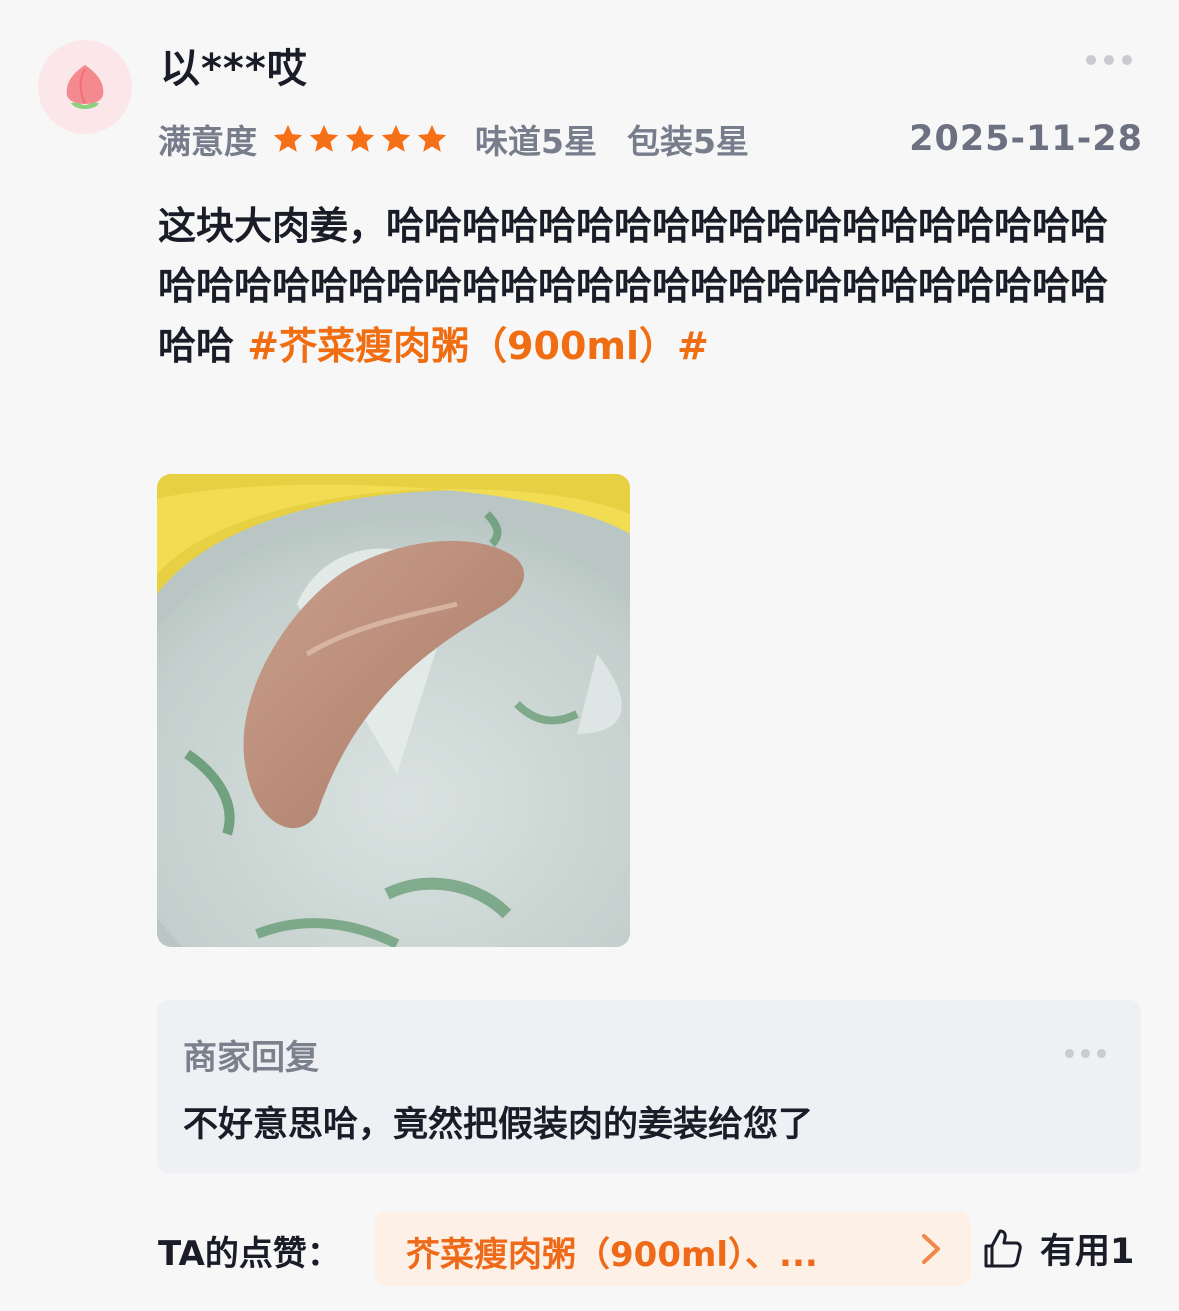 Image resolution: width=1179 pixels, height=1311 pixels. I want to click on merchant-reply: 商家回复 不好意思哈，竟然把假装肉的姜装给您了, so click(649, 1086).